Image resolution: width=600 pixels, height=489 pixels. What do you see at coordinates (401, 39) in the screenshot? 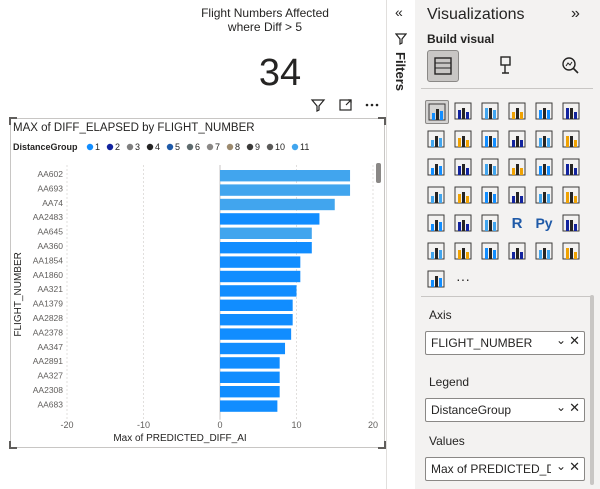
I see `filter-pane-icon` at bounding box center [401, 39].